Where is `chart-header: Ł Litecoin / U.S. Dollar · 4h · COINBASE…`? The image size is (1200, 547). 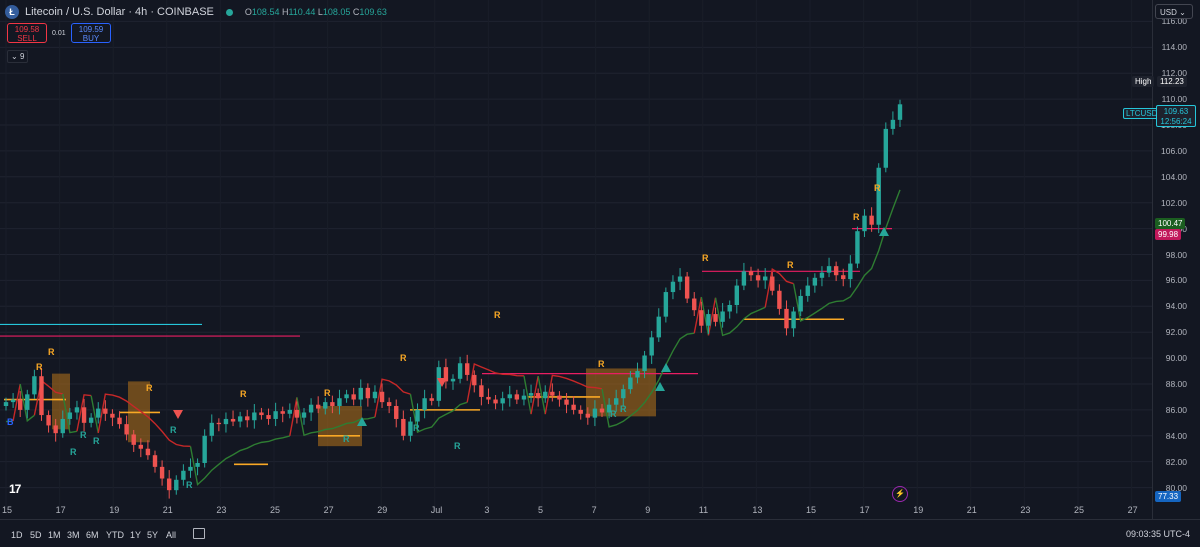
chart-header: Ł Litecoin / U.S. Dollar · 4h · COINBASE… is located at coordinates (196, 12).